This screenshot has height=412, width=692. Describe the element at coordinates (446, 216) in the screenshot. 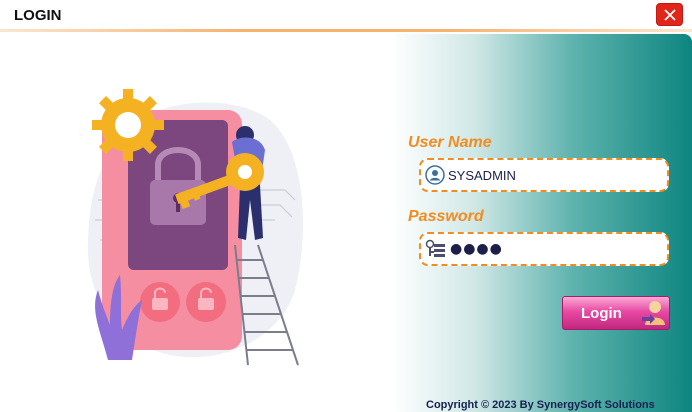

I see `password-label: Password` at that location.